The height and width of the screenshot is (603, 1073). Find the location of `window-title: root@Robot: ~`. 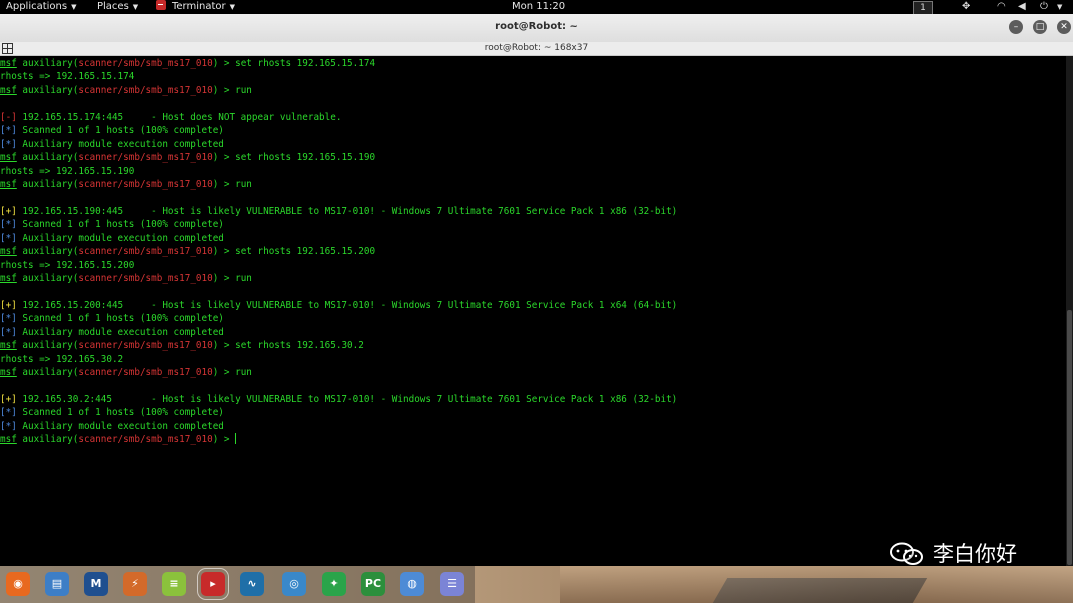

window-title: root@Robot: ~ is located at coordinates (536, 26).